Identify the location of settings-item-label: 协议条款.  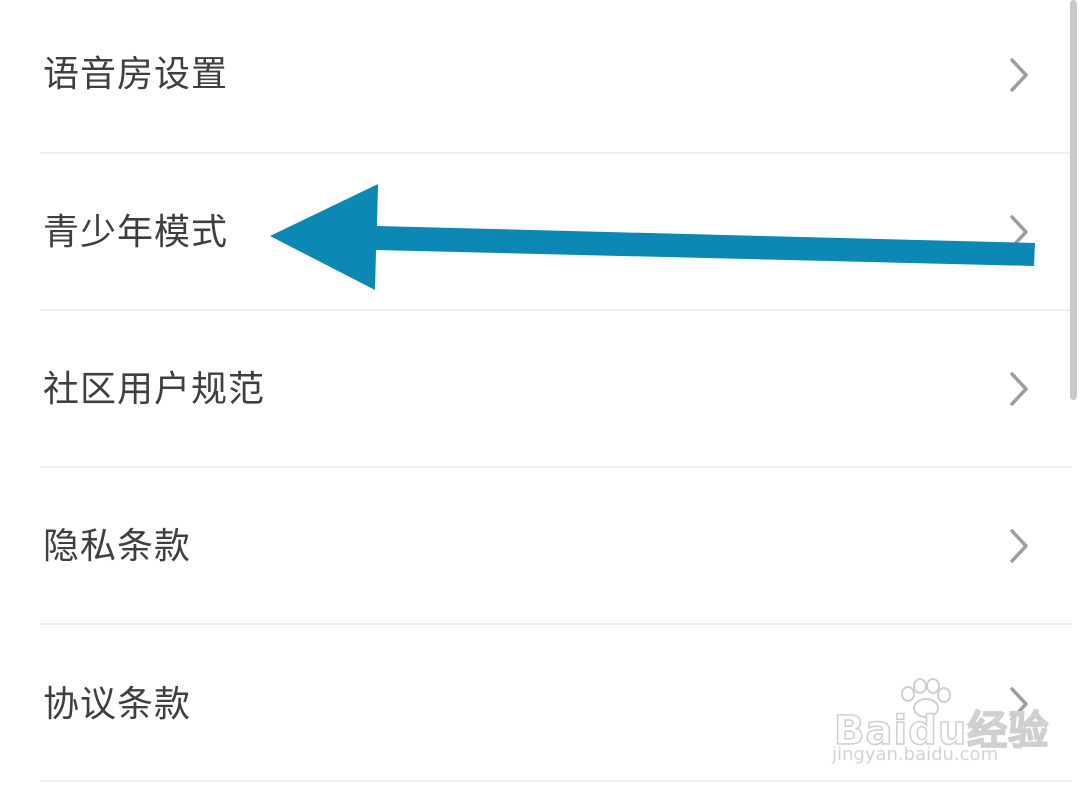
(117, 704).